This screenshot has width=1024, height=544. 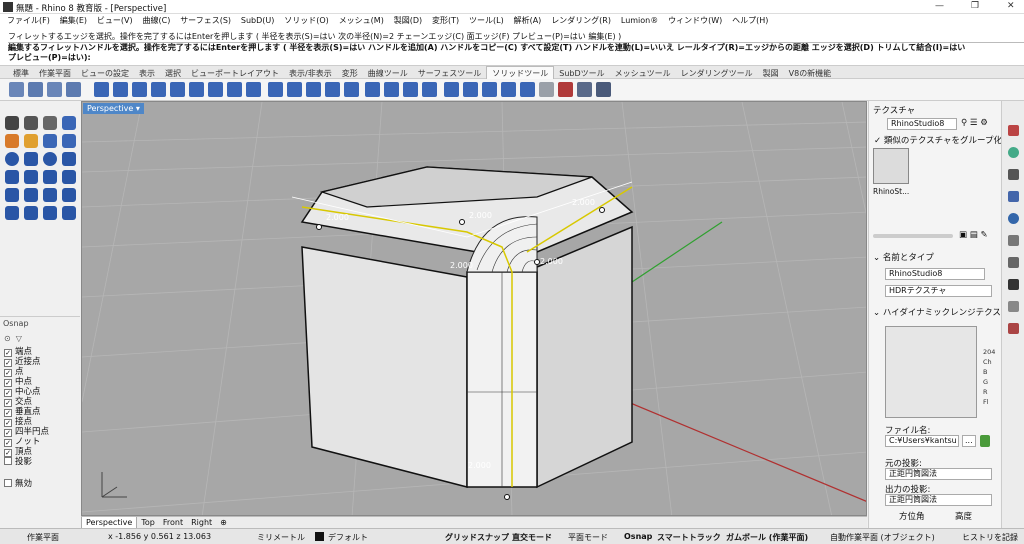 What do you see at coordinates (35, 89) in the screenshot?
I see `blend-edge-icon` at bounding box center [35, 89].